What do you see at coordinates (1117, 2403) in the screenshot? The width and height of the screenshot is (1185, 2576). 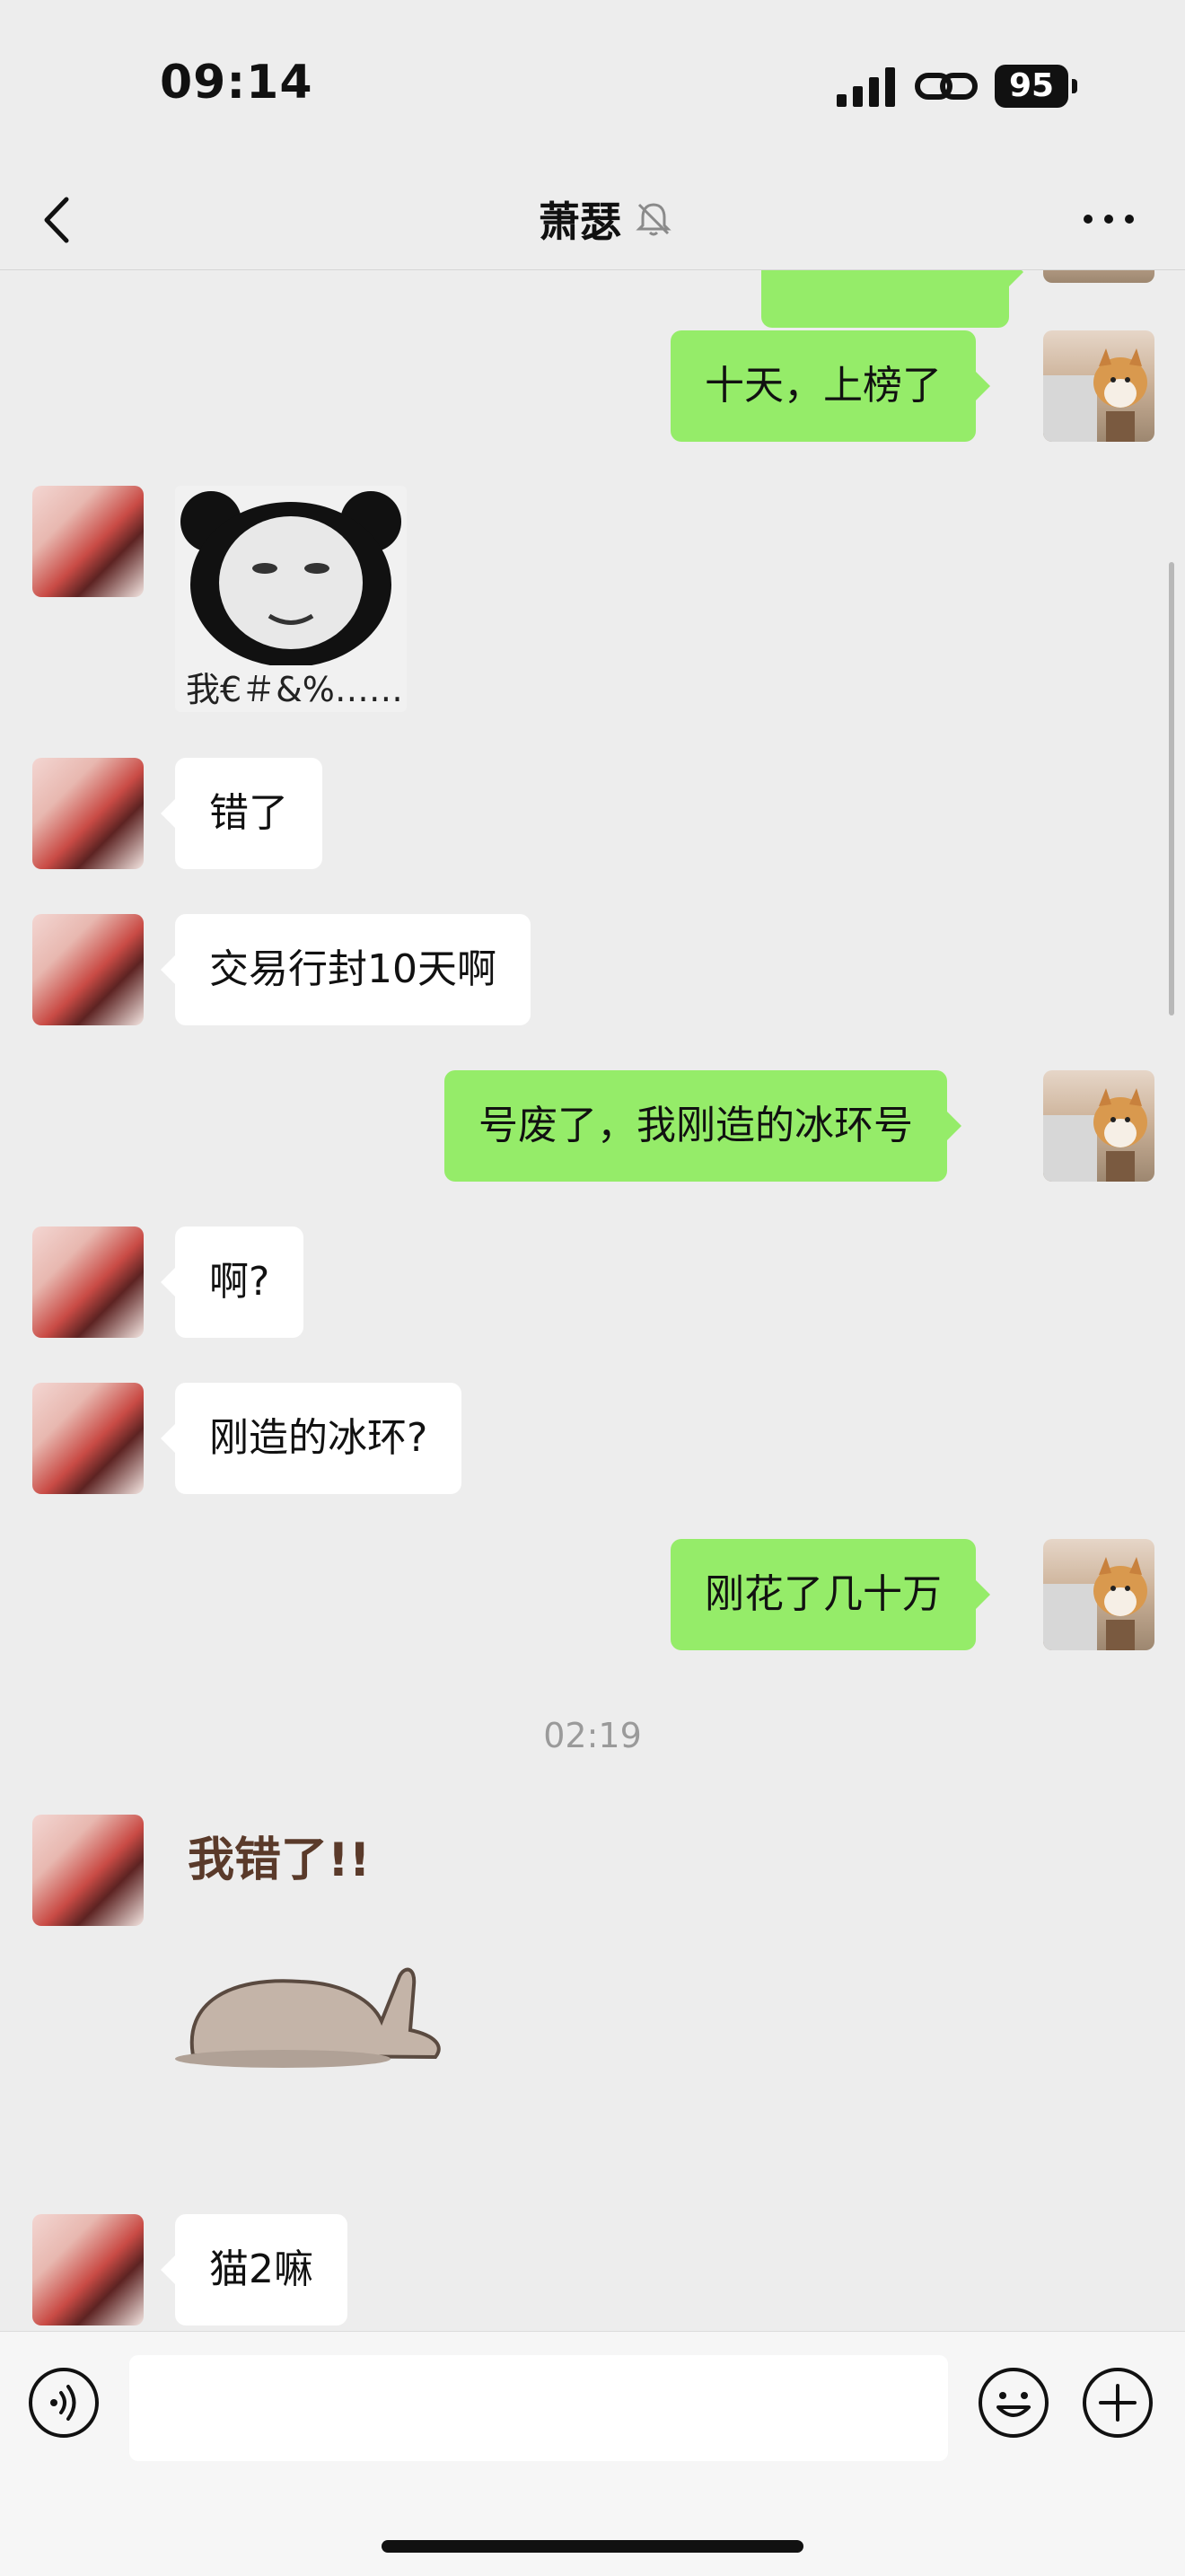 I see `plus-icon` at bounding box center [1117, 2403].